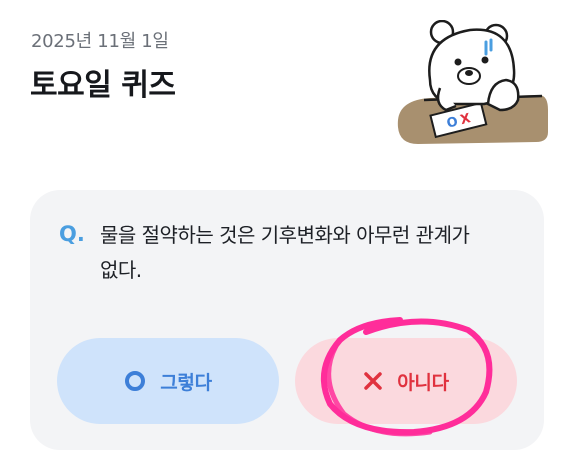 This screenshot has width=571, height=459. What do you see at coordinates (103, 85) in the screenshot?
I see `page-title: 토요일 퀴즈` at bounding box center [103, 85].